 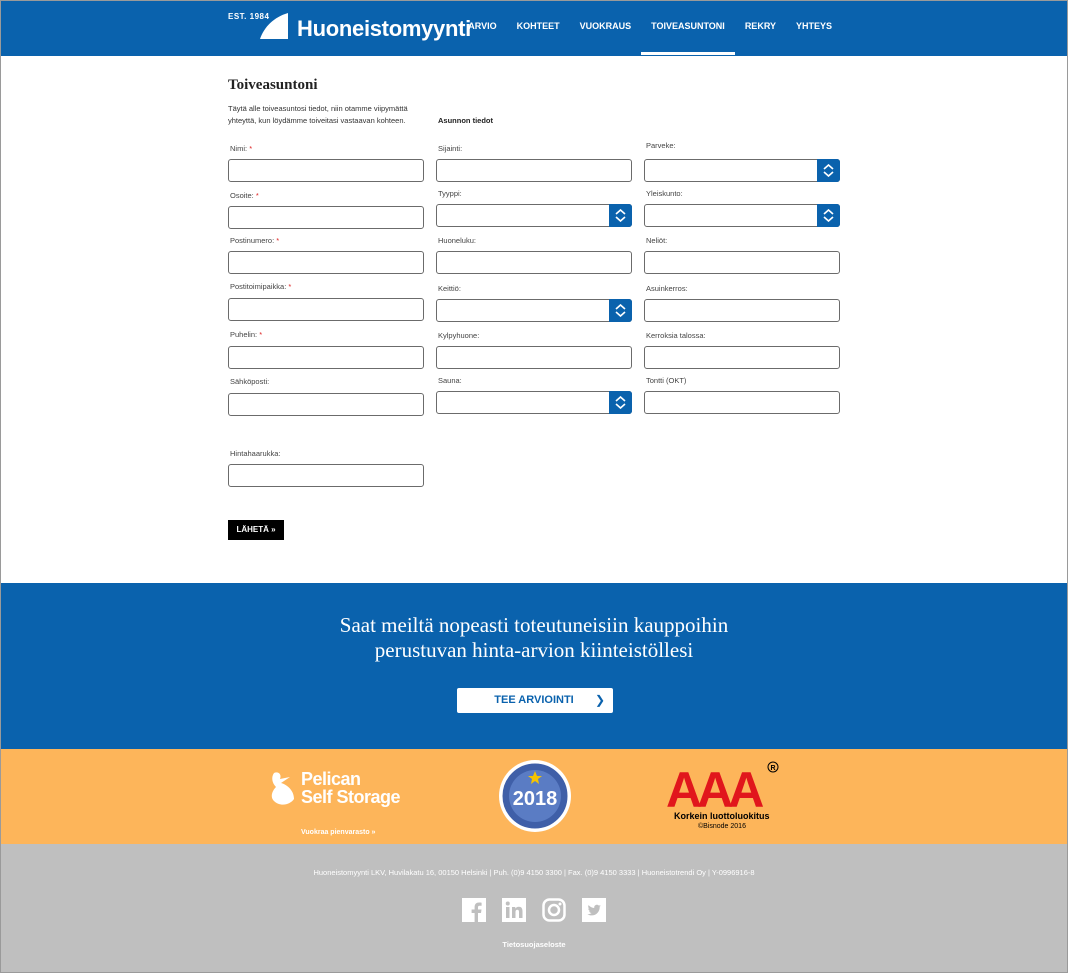 What do you see at coordinates (384, 28) in the screenshot?
I see `logo-brand: Huoneistomyynti` at bounding box center [384, 28].